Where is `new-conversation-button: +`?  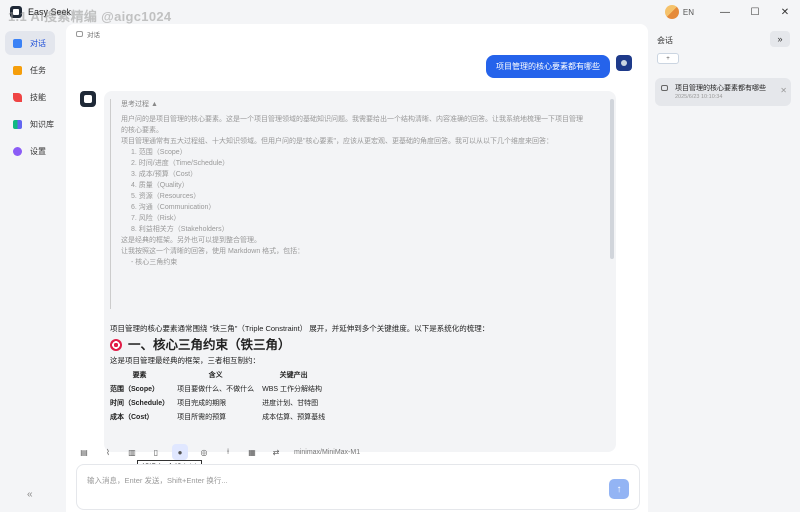
new-conversation-button: + is located at coordinates (668, 58).